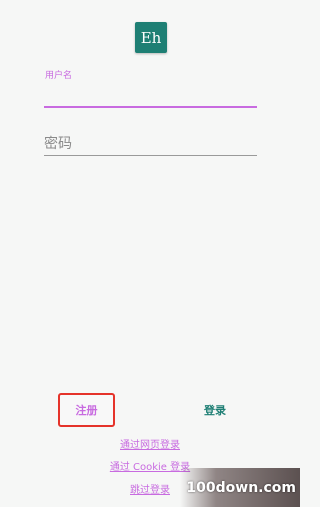 This screenshot has width=320, height=507. I want to click on watermark: 100down.com, so click(240, 487).